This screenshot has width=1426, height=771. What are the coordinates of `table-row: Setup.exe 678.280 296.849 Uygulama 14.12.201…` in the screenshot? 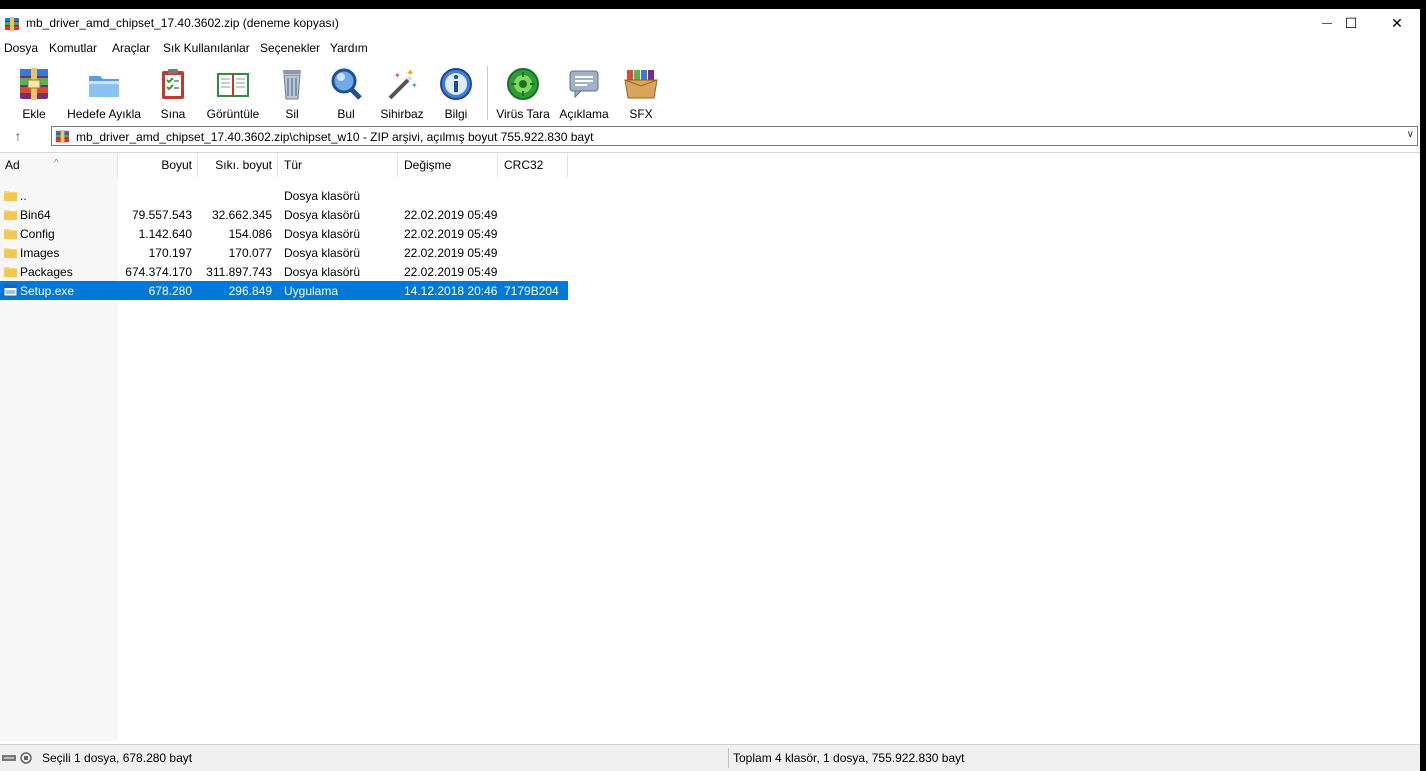 It's located at (284, 290).